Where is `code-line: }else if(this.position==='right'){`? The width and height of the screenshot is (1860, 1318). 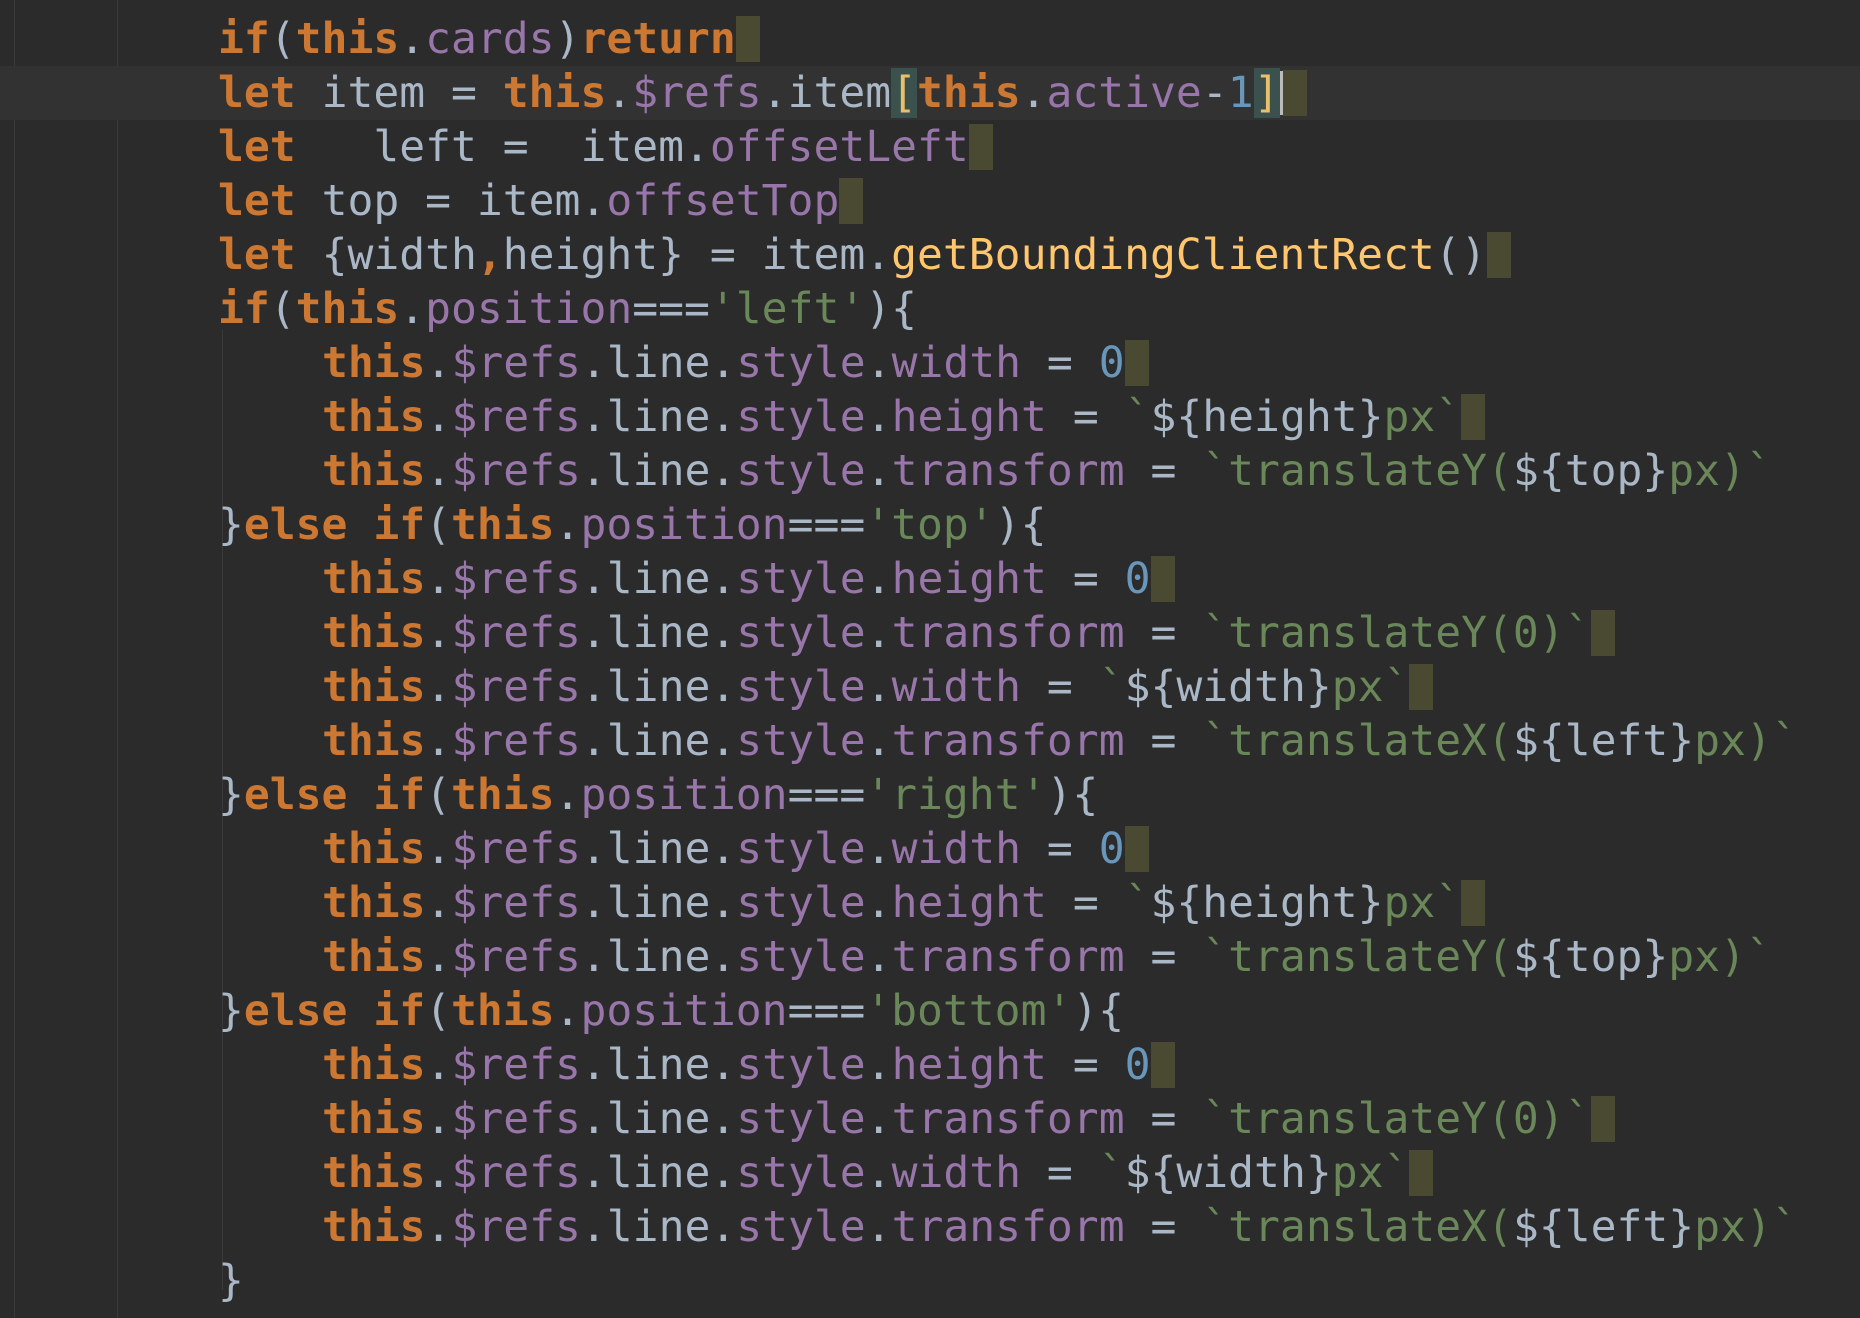 code-line: }else if(this.position==='right'){ is located at coordinates (930, 795).